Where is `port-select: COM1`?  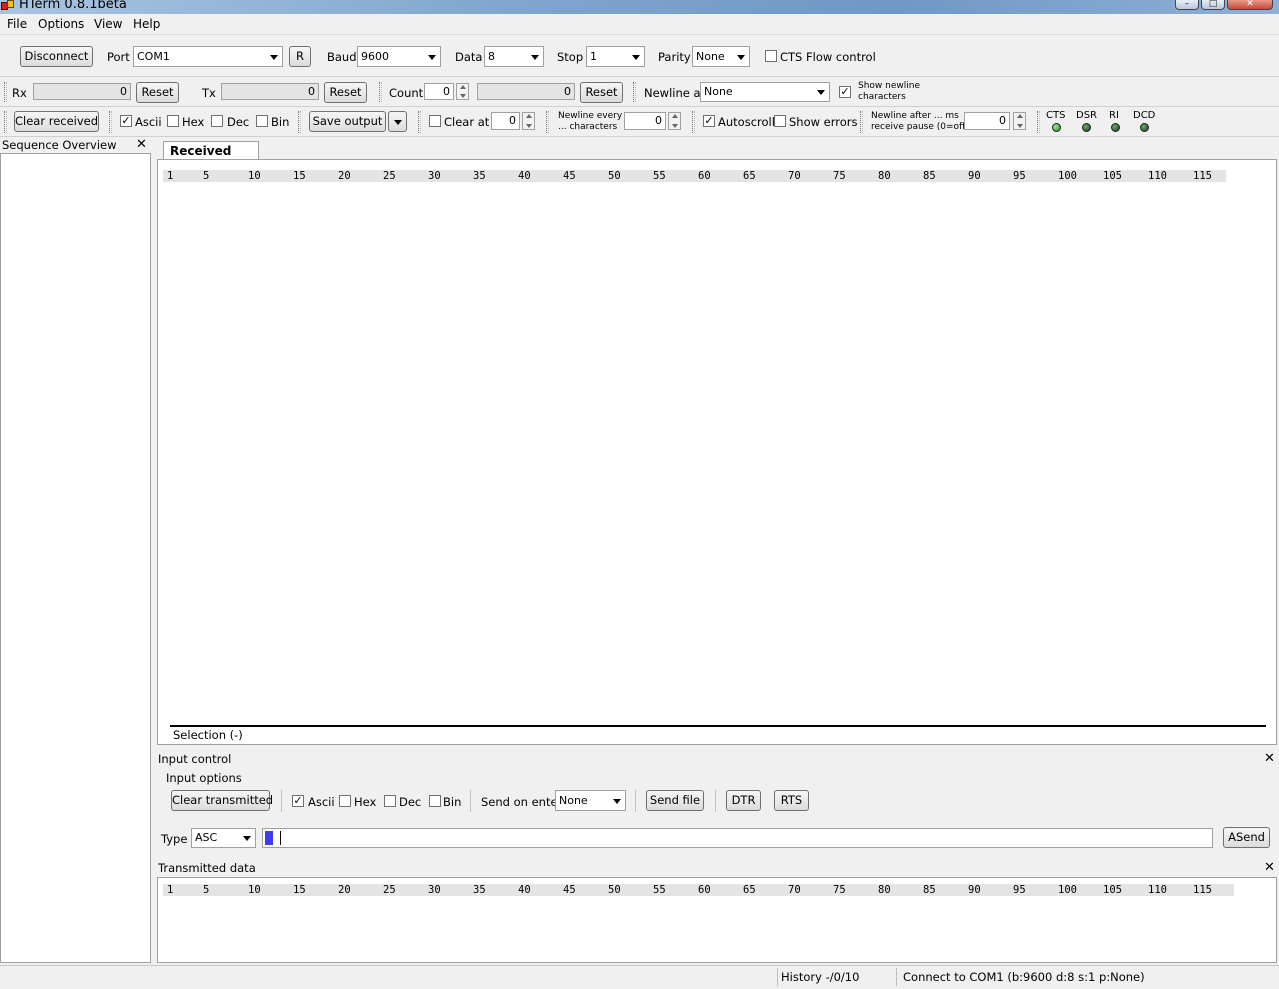
port-select: COM1 is located at coordinates (208, 56).